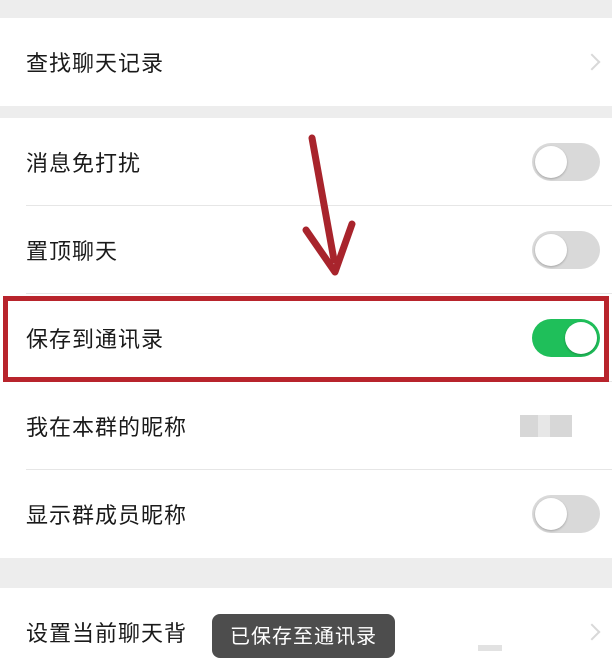 This screenshot has width=612, height=658. Describe the element at coordinates (303, 636) in the screenshot. I see `toast-message: 已保存至通讯录` at that location.